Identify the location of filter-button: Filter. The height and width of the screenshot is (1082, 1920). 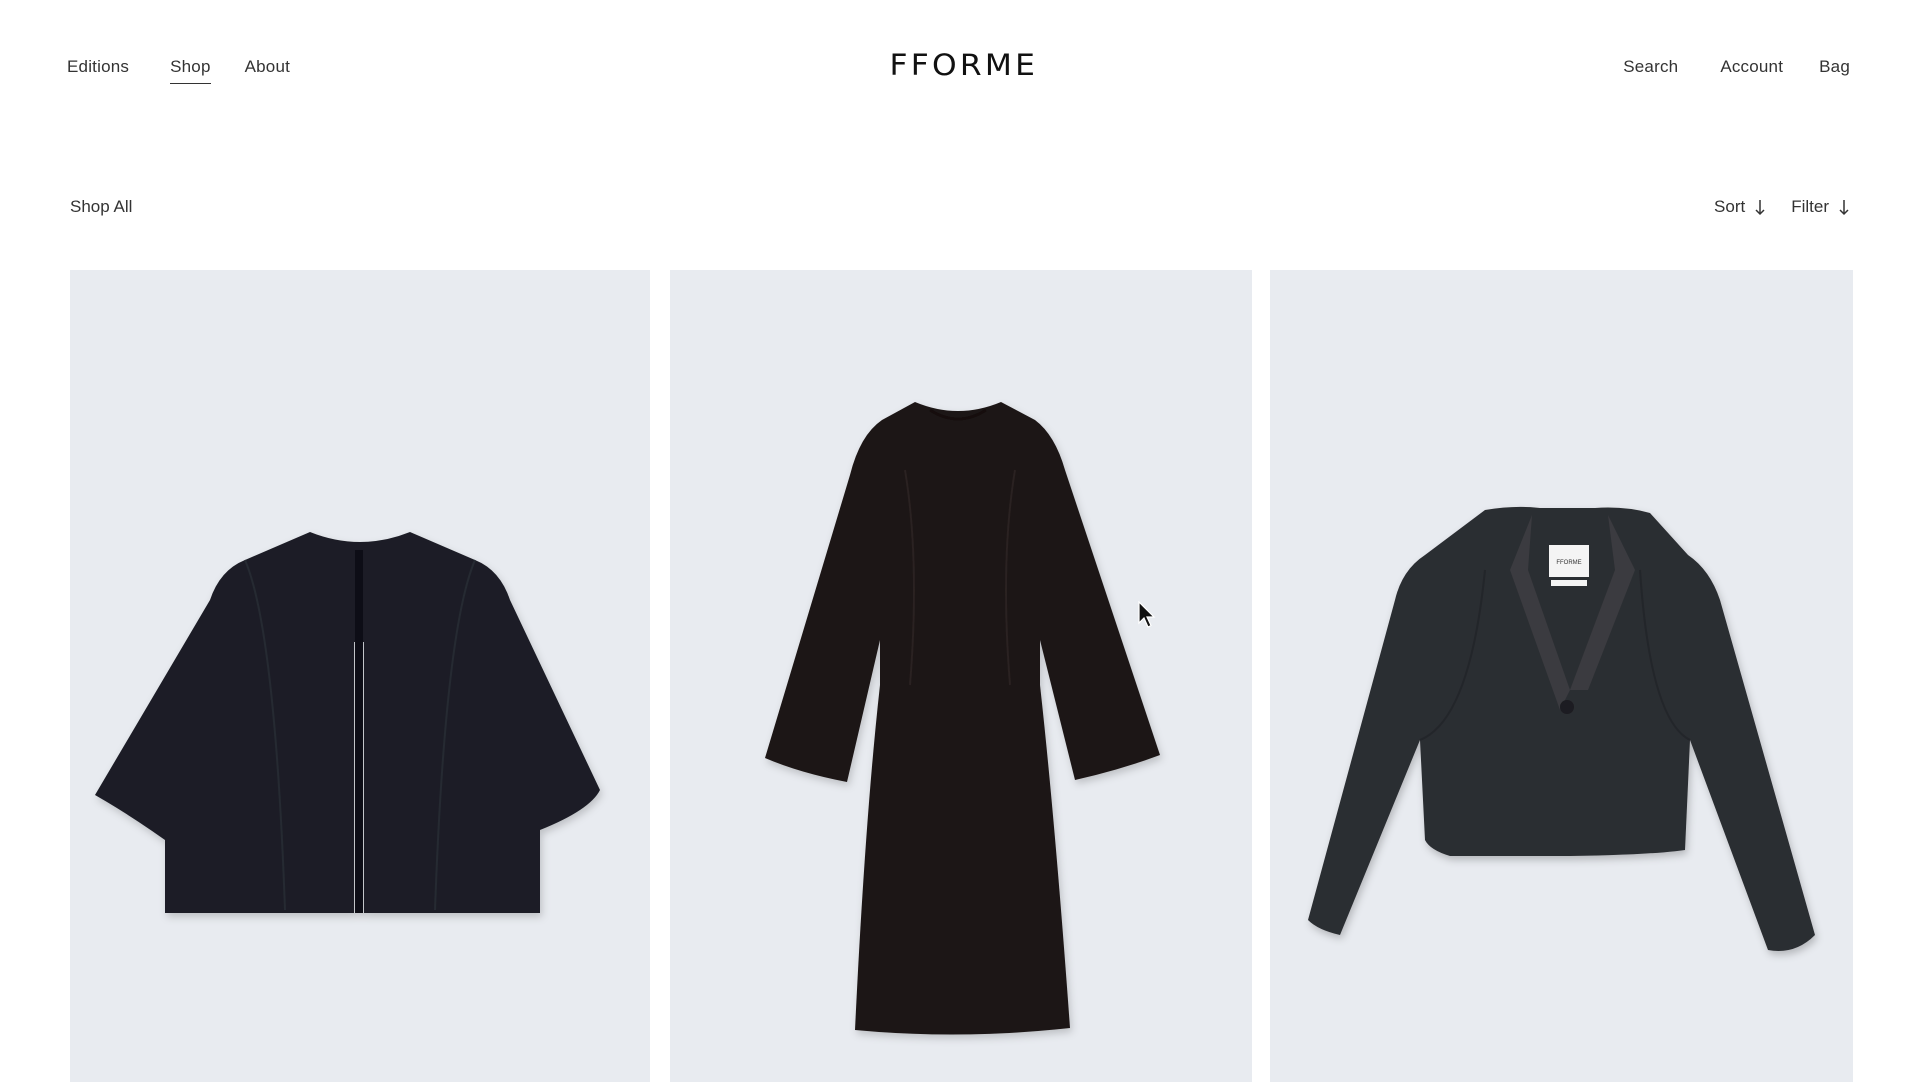
(1821, 207).